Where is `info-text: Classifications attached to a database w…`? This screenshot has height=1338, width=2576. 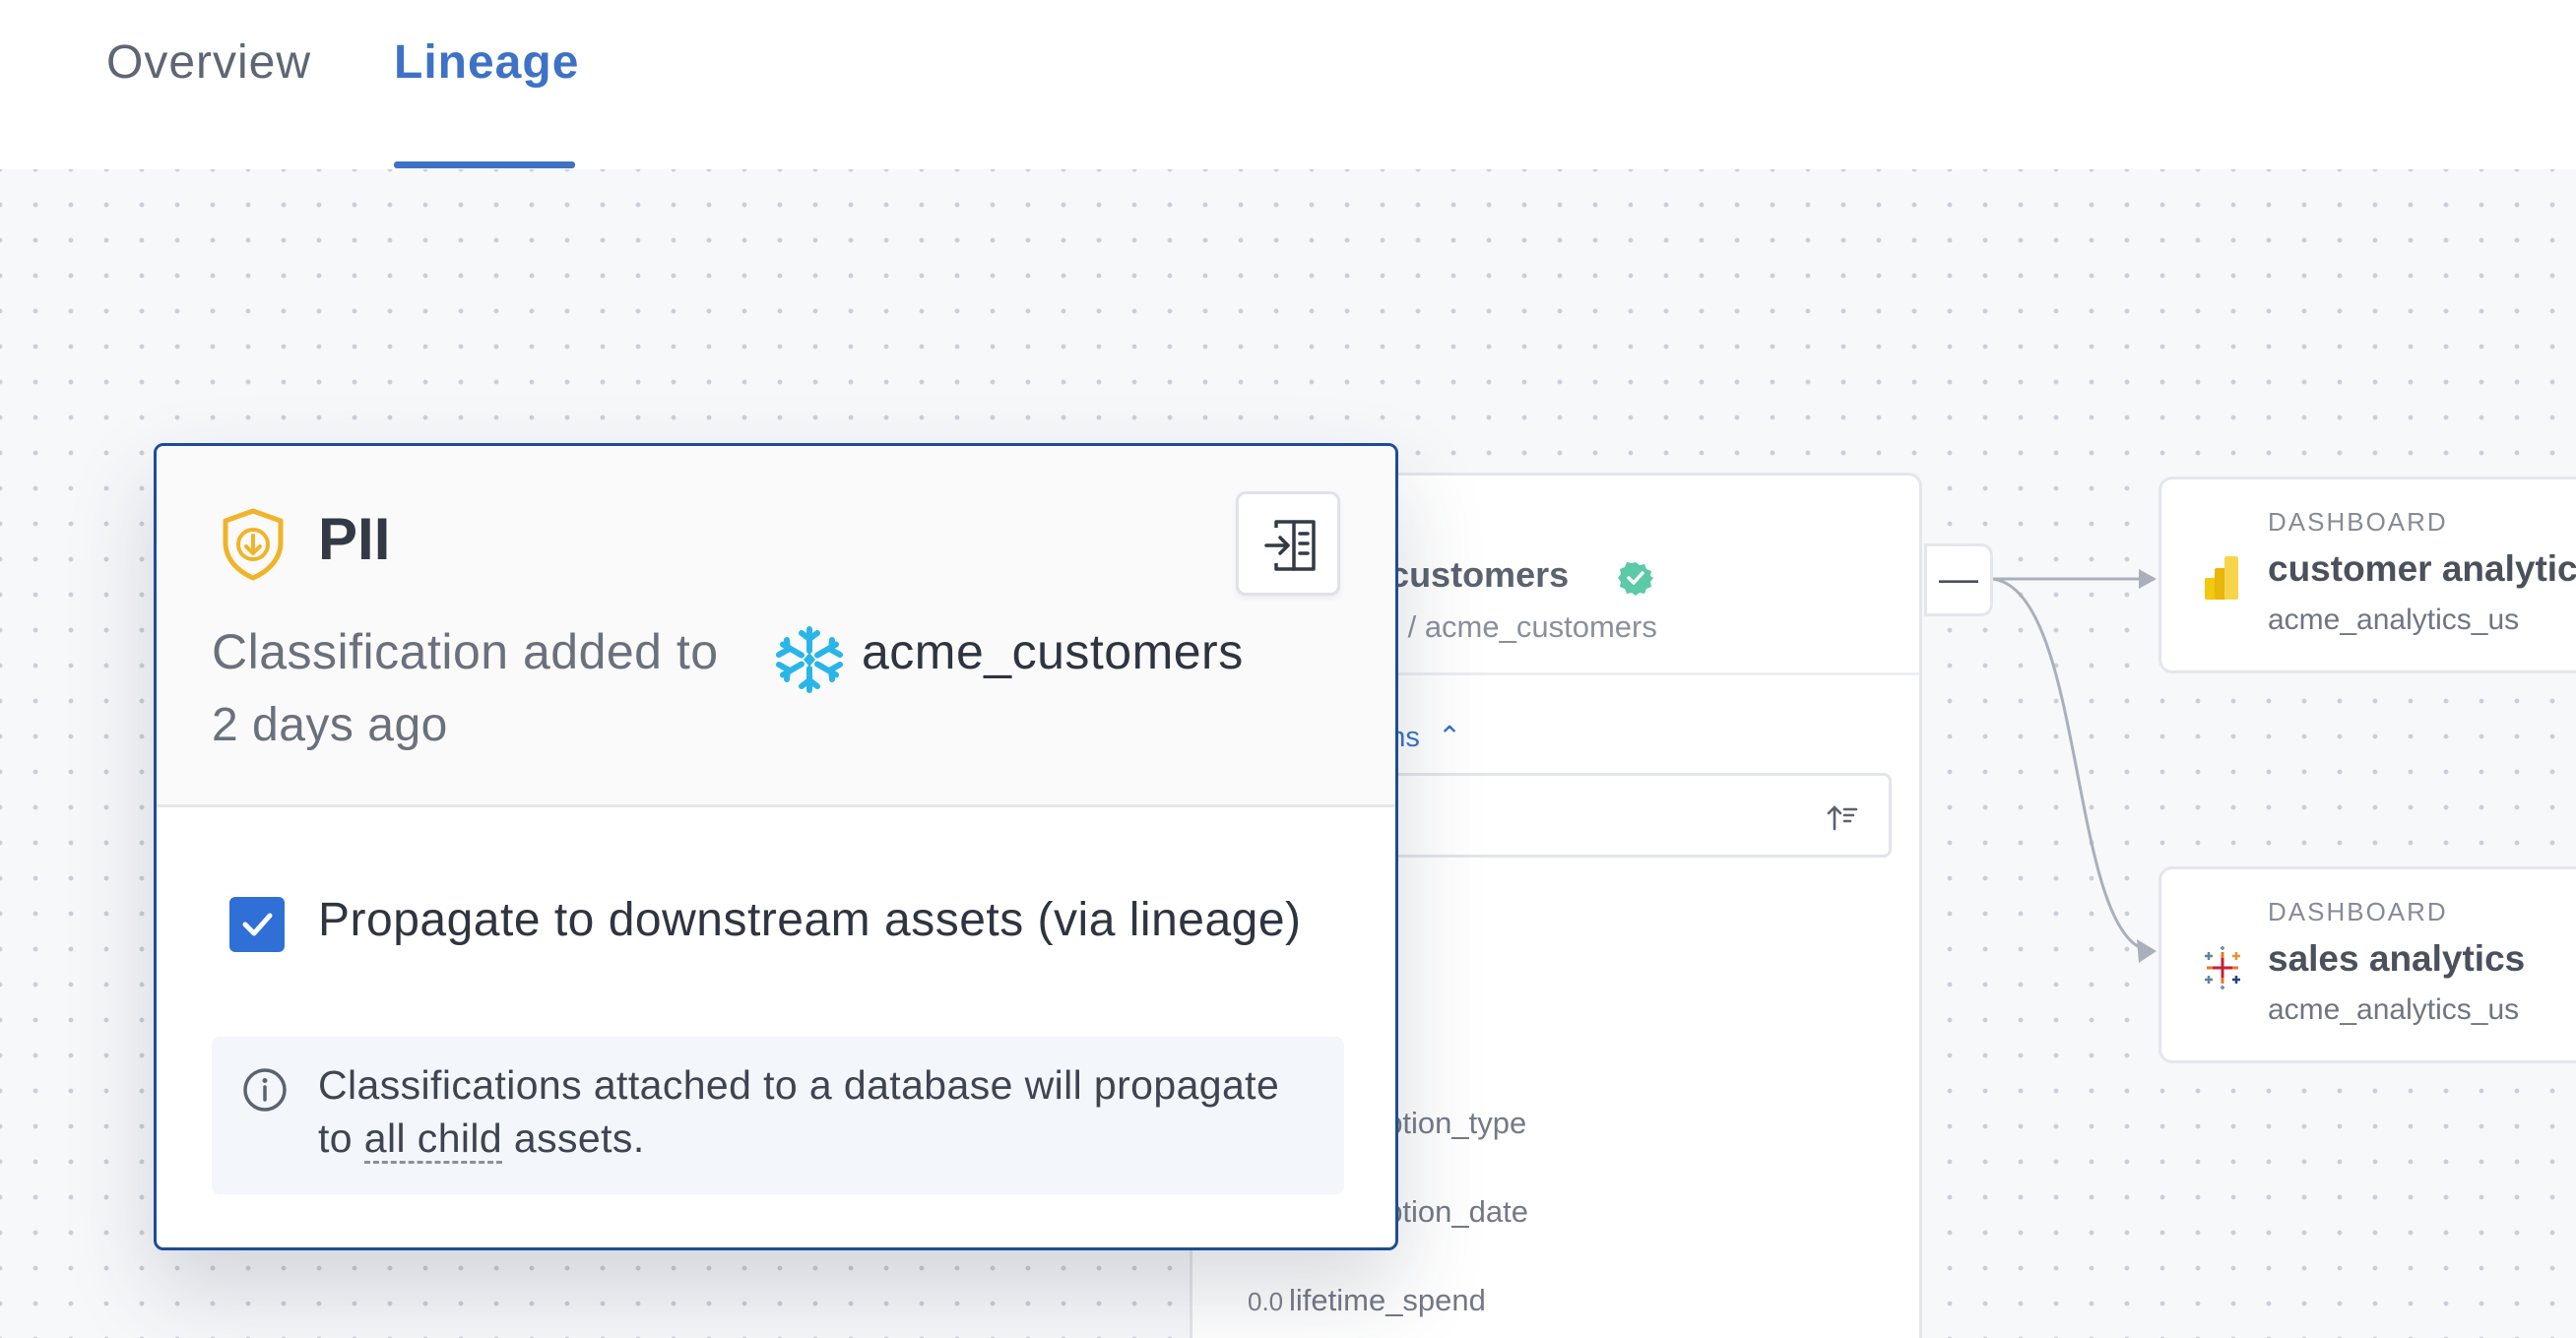 info-text: Classifications attached to a database w… is located at coordinates (820, 1111).